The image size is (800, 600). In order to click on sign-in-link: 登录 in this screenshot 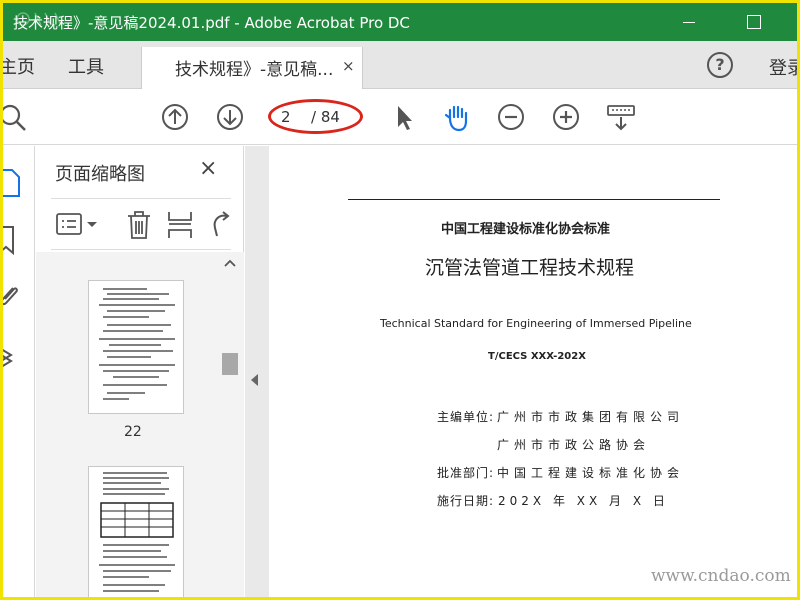, I will do `click(783, 67)`.